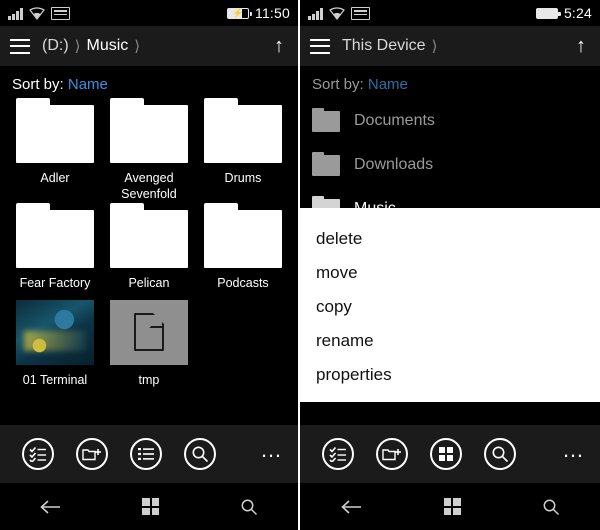 The width and height of the screenshot is (600, 530). I want to click on list-item: Documents, so click(450, 121).